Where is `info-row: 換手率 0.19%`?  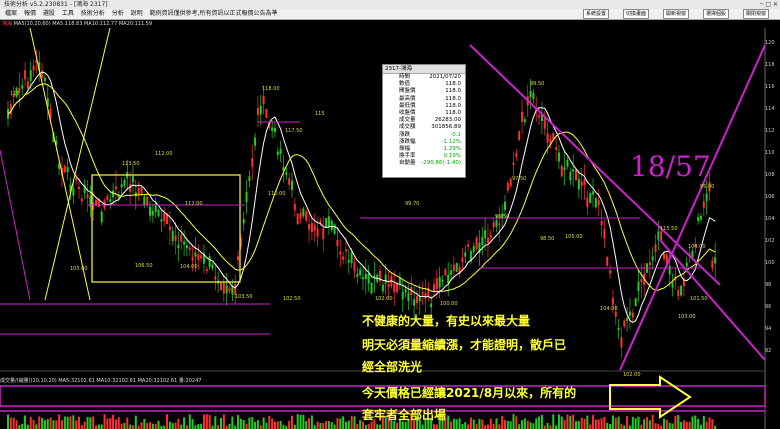
info-row: 換手率 0.19% is located at coordinates (424, 156).